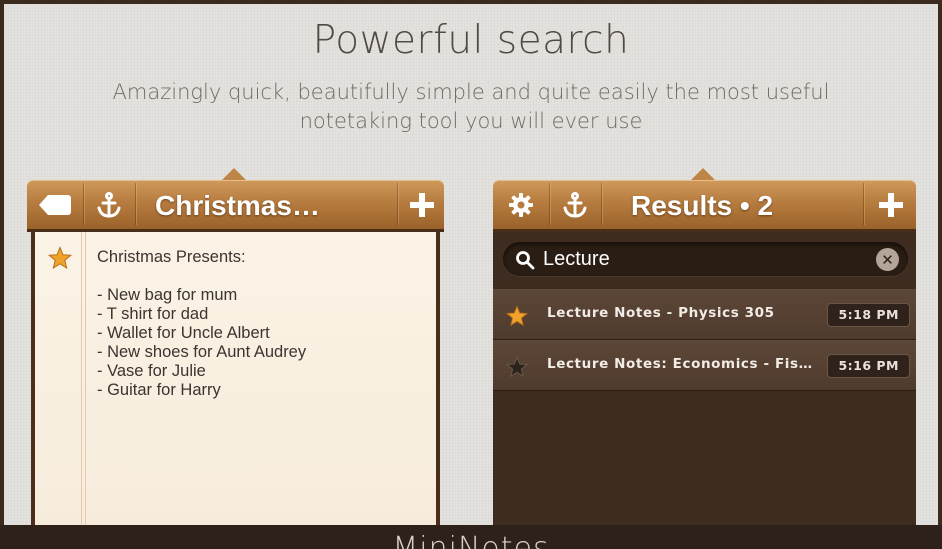  I want to click on results-toolbar: Results • 2, so click(704, 206).